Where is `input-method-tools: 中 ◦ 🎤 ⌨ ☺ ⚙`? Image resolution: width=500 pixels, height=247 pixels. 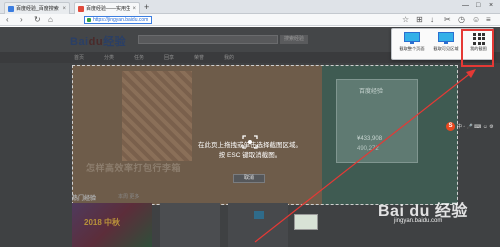
input-method-tools: 中 ◦ 🎤 ⌨ ☺ ⚙ is located at coordinates (475, 126).